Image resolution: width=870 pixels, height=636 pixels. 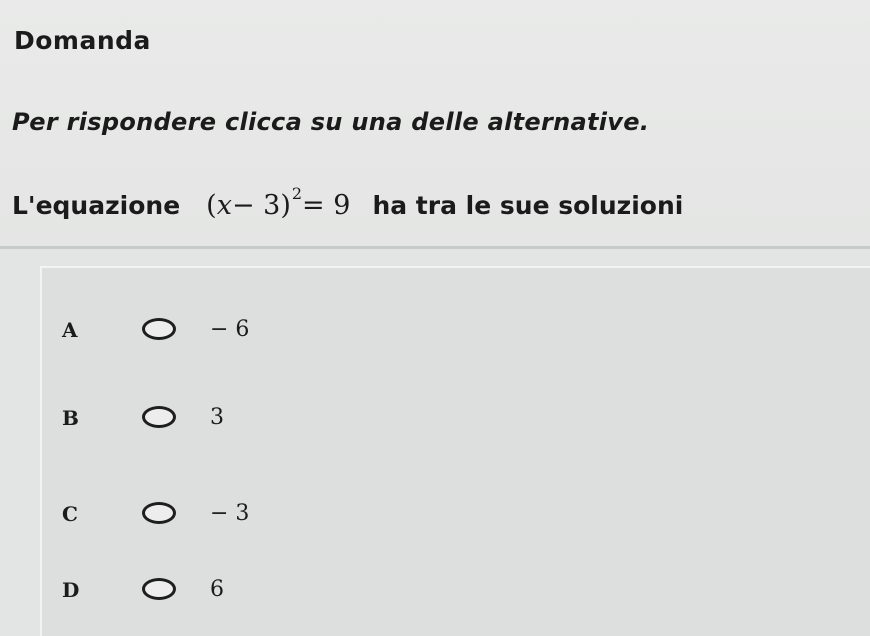 I want to click on option-d: D 6, so click(x=252, y=592).